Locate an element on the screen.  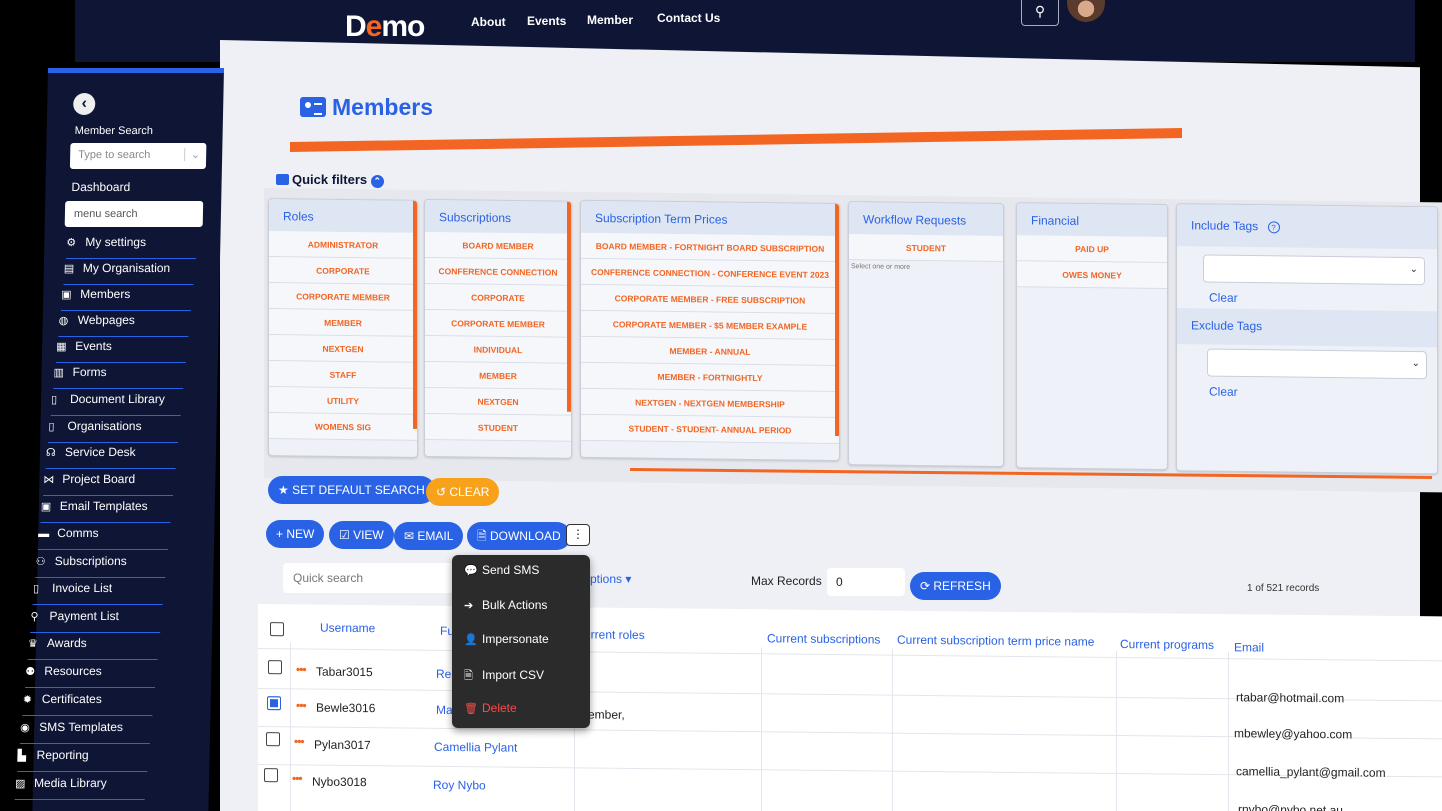
cell-full-name: Roy Nybo is located at coordinates (459, 785).